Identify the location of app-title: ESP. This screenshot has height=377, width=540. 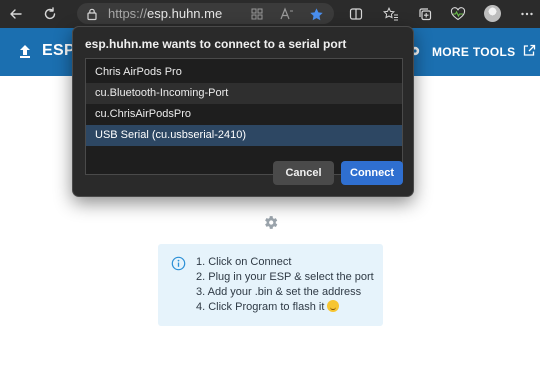
(58, 50).